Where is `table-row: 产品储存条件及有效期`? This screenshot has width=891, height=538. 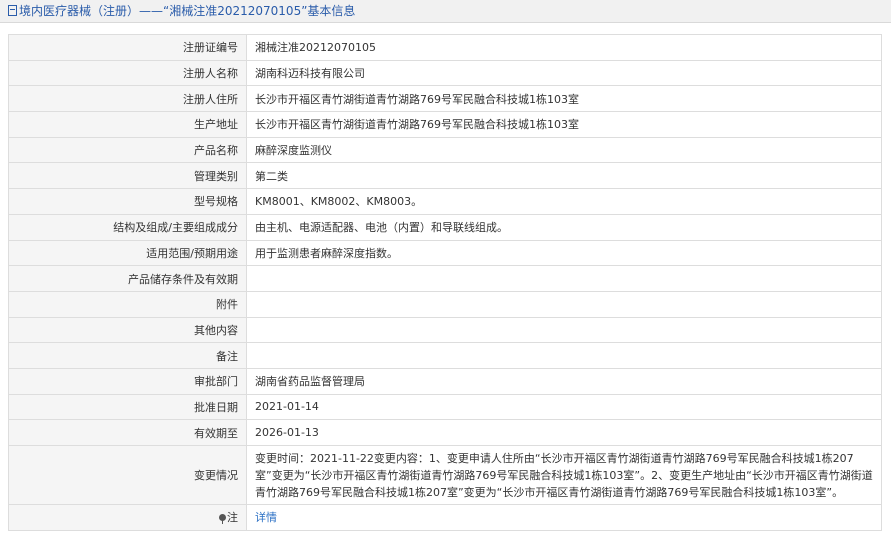 table-row: 产品储存条件及有效期 is located at coordinates (445, 278).